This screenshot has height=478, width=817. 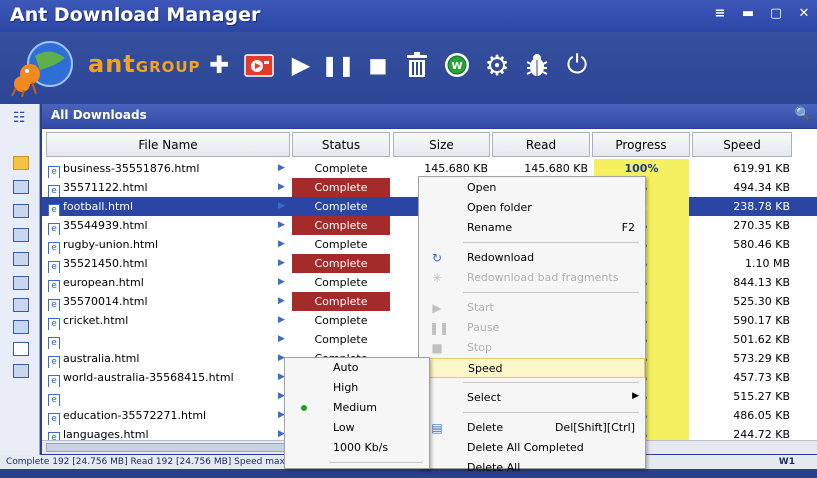 What do you see at coordinates (21, 163) in the screenshot?
I see `folder-icon` at bounding box center [21, 163].